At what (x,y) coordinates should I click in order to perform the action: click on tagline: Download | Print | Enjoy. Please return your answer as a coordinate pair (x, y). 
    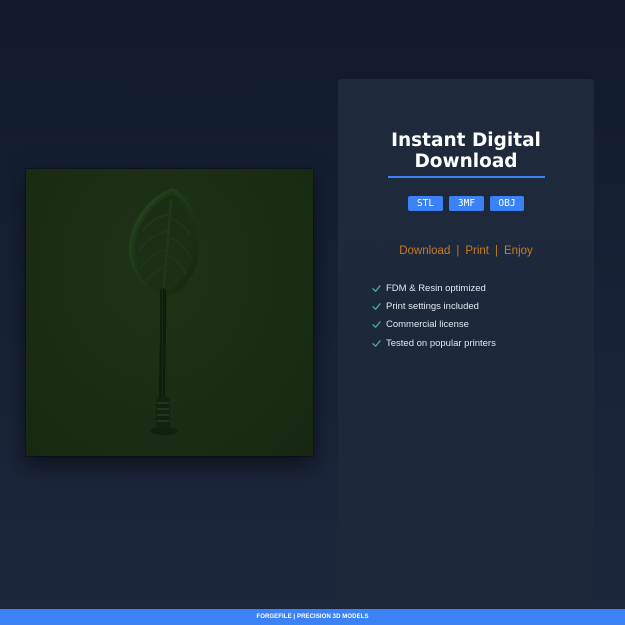
    Looking at the image, I should click on (466, 251).